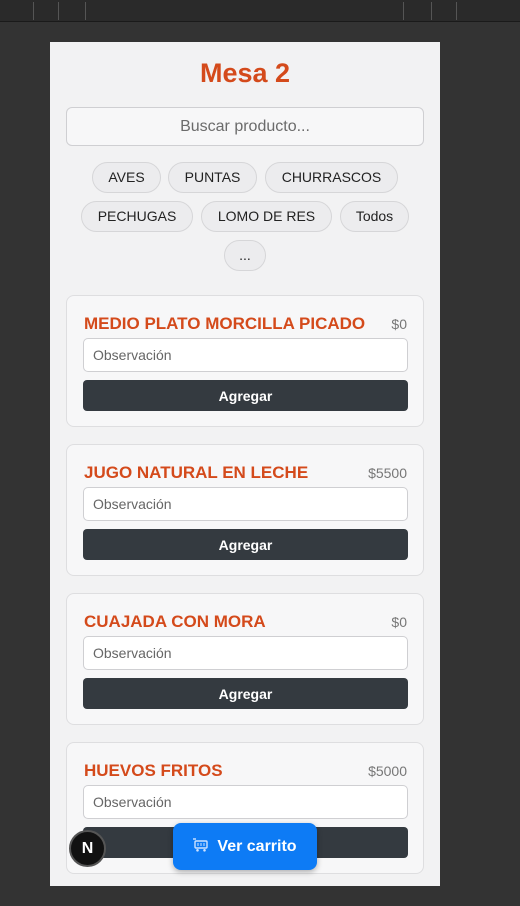  I want to click on product-card: CUAJADA CON MORA $0 Agregar, so click(245, 659).